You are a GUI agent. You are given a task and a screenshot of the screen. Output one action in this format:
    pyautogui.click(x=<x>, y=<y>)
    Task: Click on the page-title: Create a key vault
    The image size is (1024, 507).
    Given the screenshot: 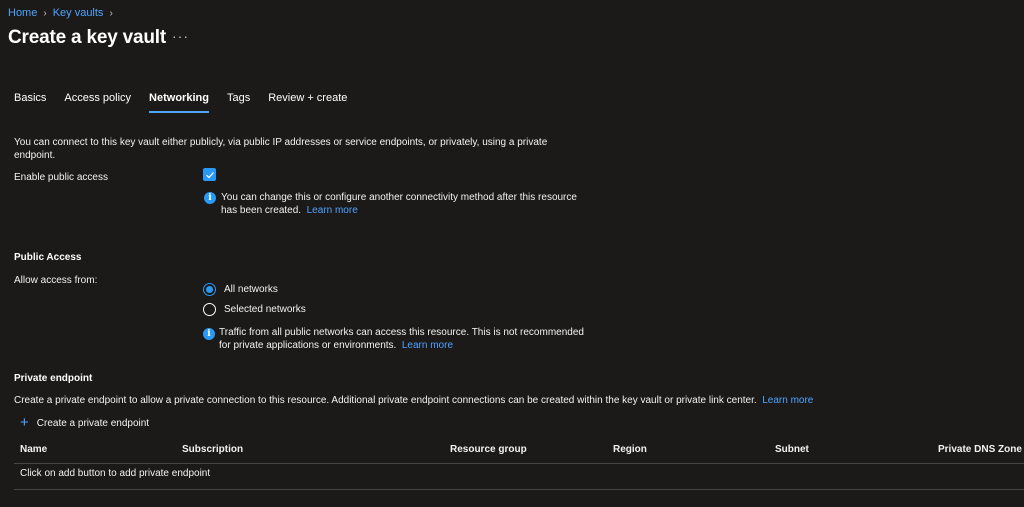 What is the action you would take?
    pyautogui.click(x=87, y=37)
    